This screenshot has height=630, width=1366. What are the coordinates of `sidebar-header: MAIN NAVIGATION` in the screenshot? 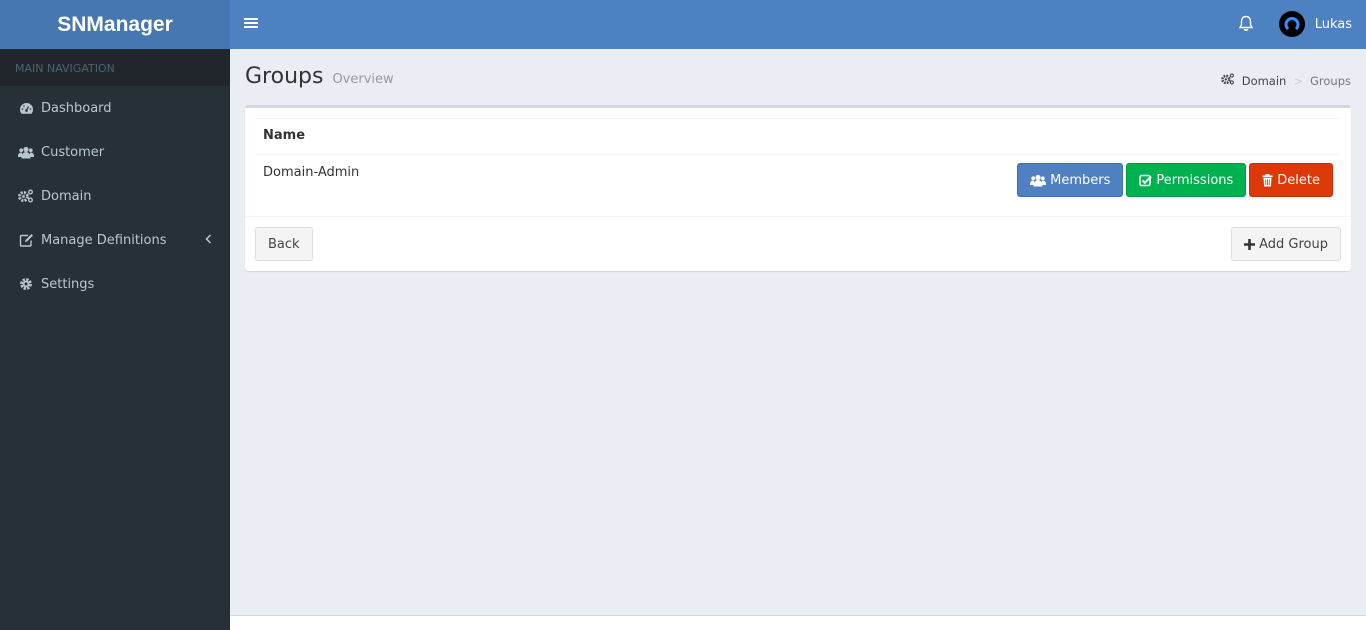 It's located at (115, 67).